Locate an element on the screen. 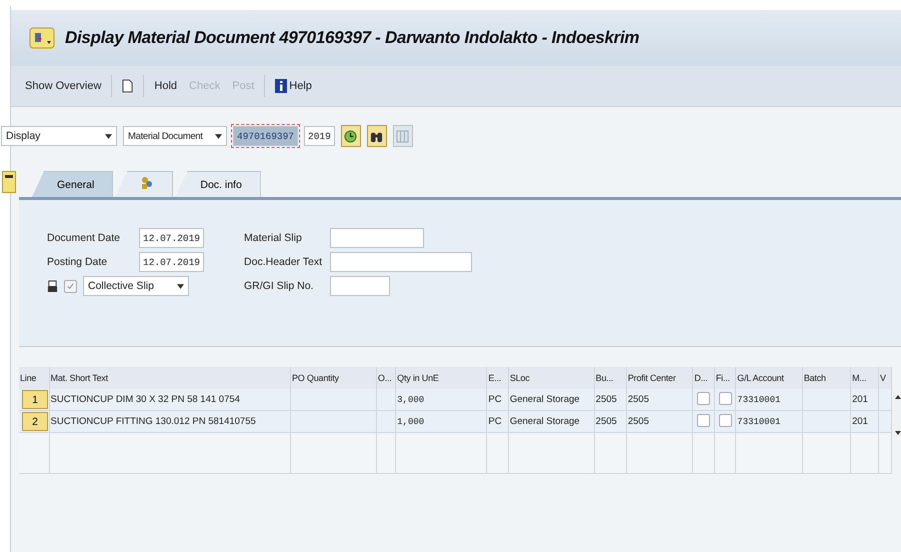 This screenshot has height=552, width=901. action-dropdown: Display is located at coordinates (59, 136).